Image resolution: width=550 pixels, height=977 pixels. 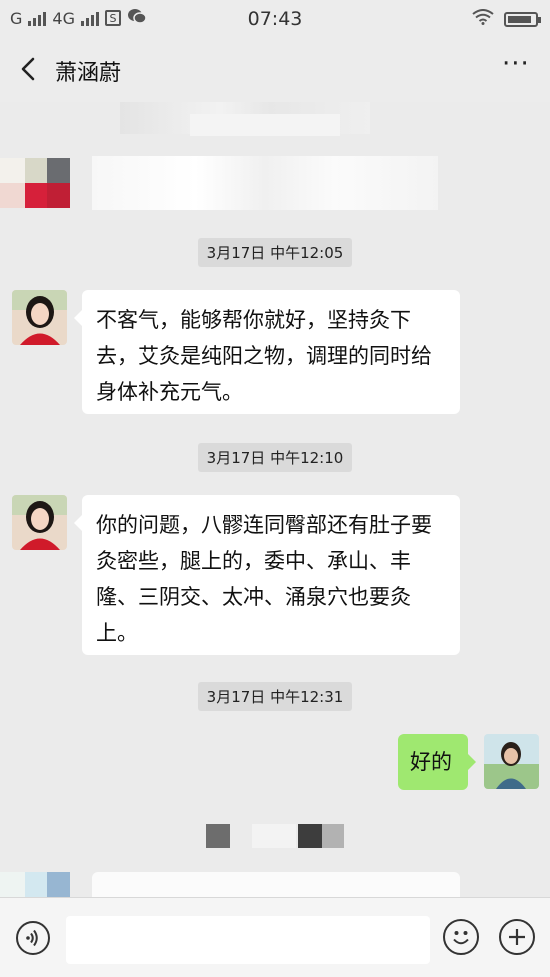 I want to click on plus-icon, so click(x=517, y=937).